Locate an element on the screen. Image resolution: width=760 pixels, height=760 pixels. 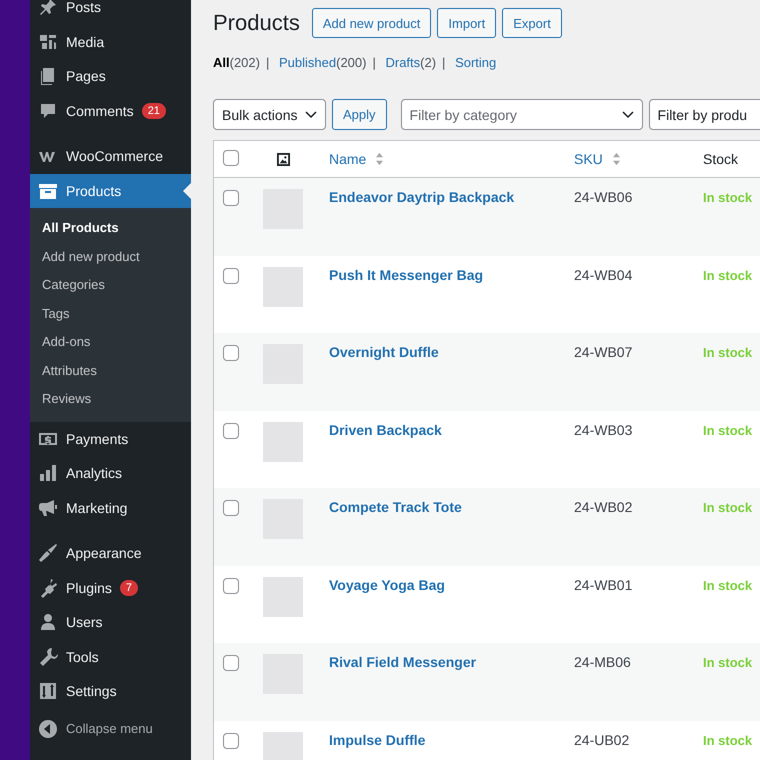
pushpin-icon is located at coordinates (48, 9).